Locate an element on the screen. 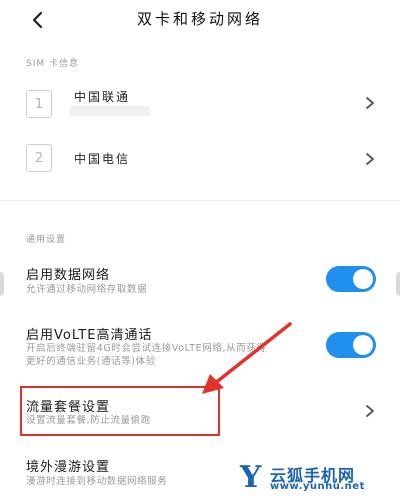  volte-desc-line2: 更好的通信业务(通话等)体验 is located at coordinates (91, 361).